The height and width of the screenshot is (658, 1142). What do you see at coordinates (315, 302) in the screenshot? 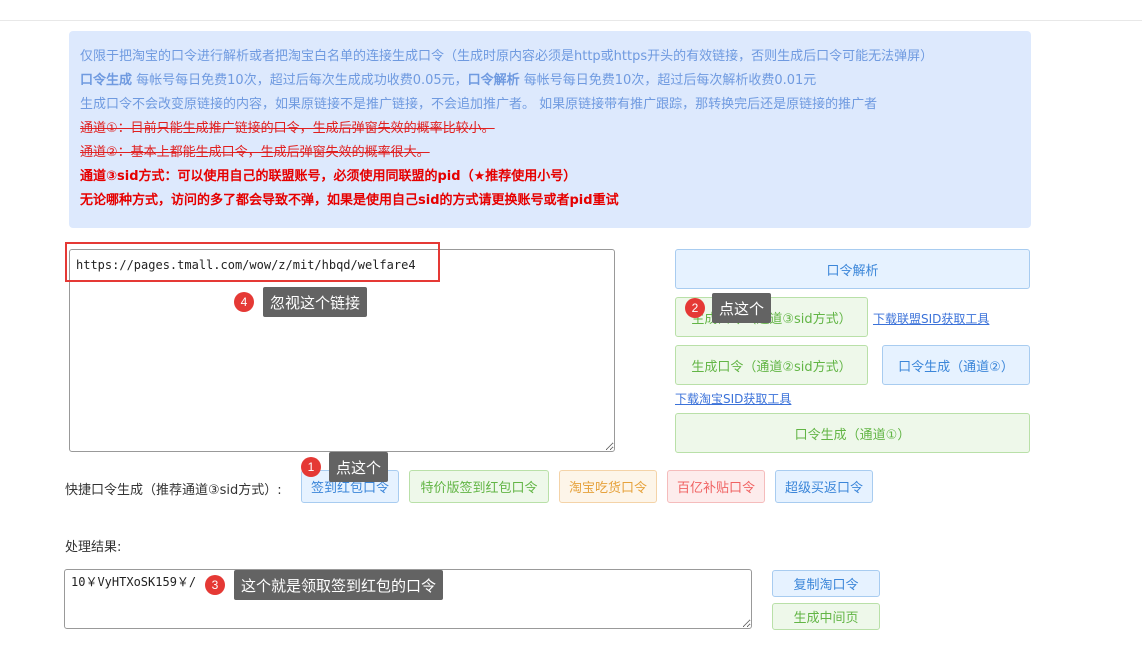
I see `annotation-4-tooltip: 忽视这个链接` at bounding box center [315, 302].